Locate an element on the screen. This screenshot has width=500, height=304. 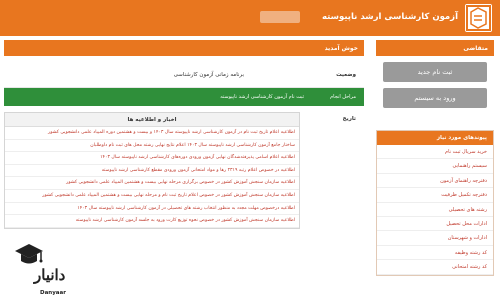
action-label: مراحل انجام is located at coordinates (343, 97).